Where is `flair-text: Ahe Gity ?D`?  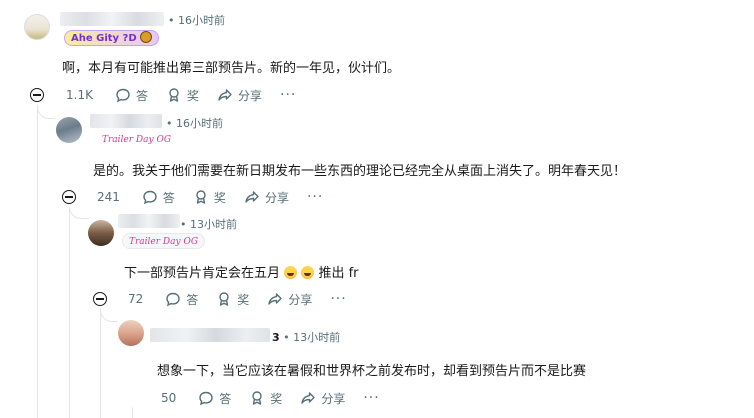
flair-text: Ahe Gity ?D is located at coordinates (104, 38).